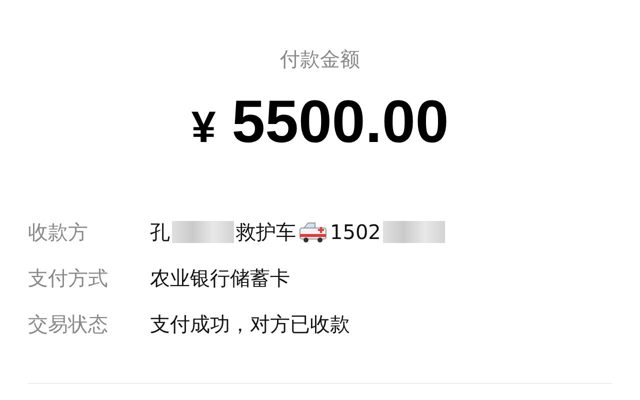 Image resolution: width=640 pixels, height=400 pixels. I want to click on payee-text: 1502, so click(355, 232).